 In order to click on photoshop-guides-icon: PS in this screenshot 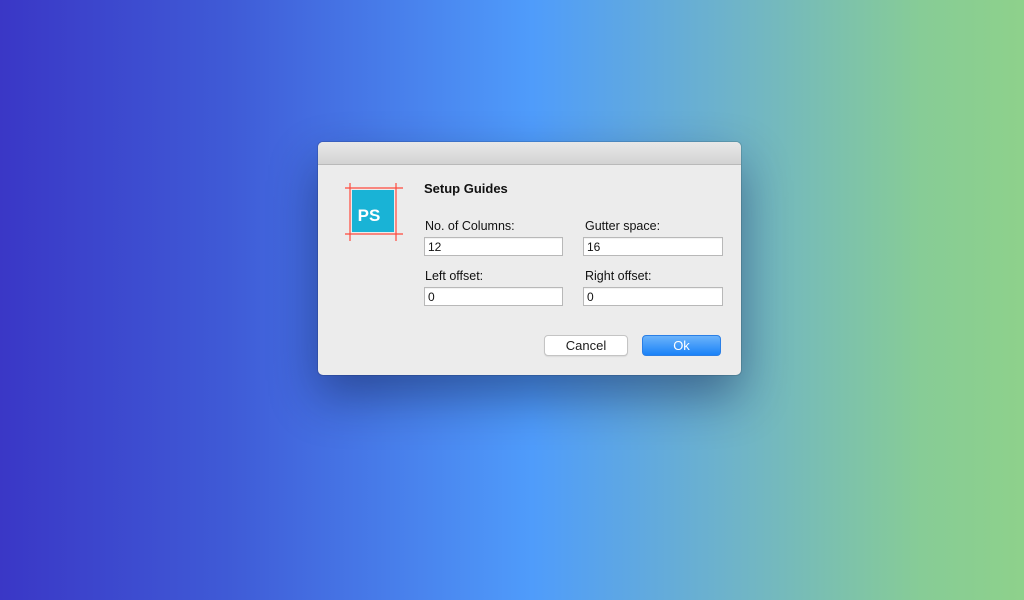, I will do `click(374, 212)`.